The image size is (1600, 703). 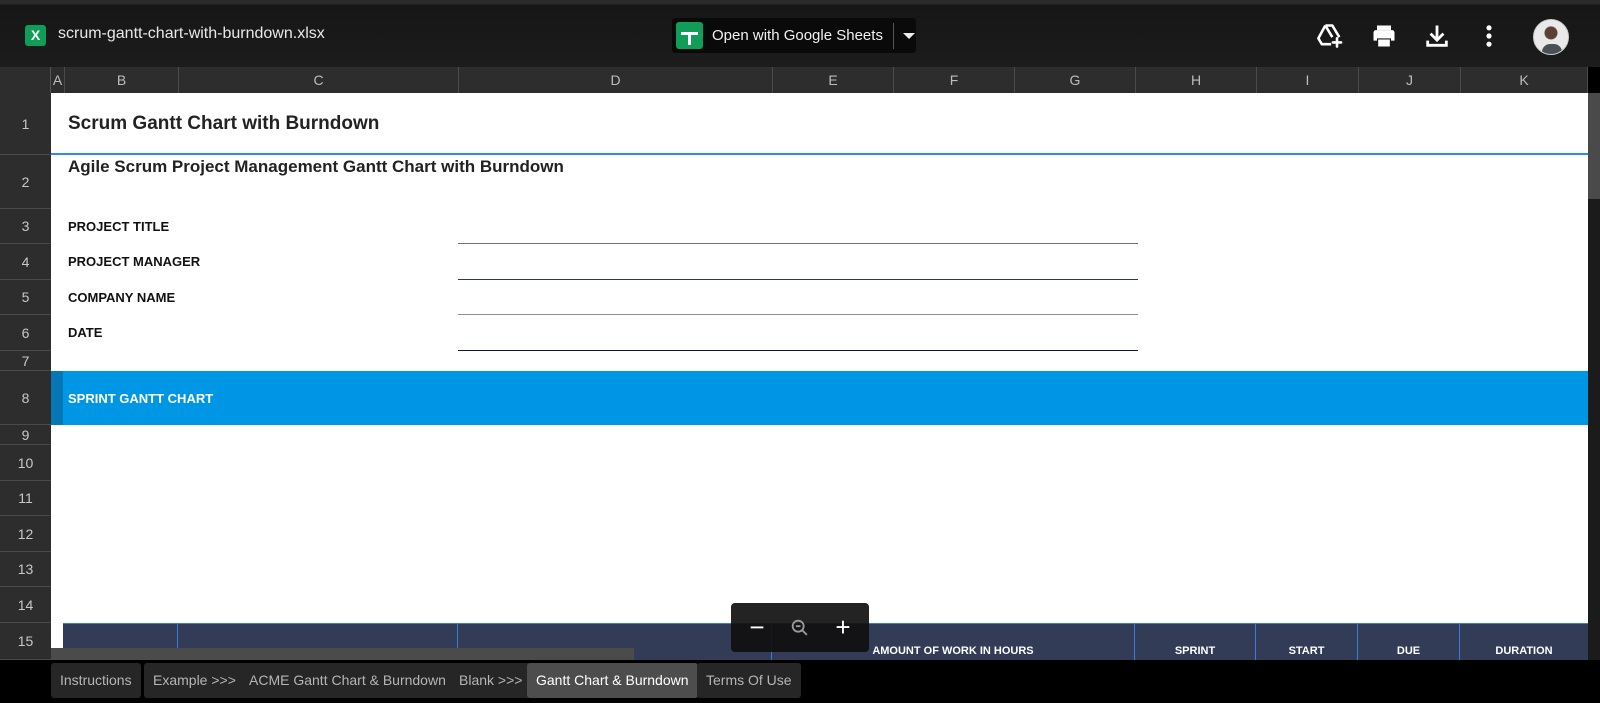 What do you see at coordinates (25, 398) in the screenshot?
I see `row-header: 8` at bounding box center [25, 398].